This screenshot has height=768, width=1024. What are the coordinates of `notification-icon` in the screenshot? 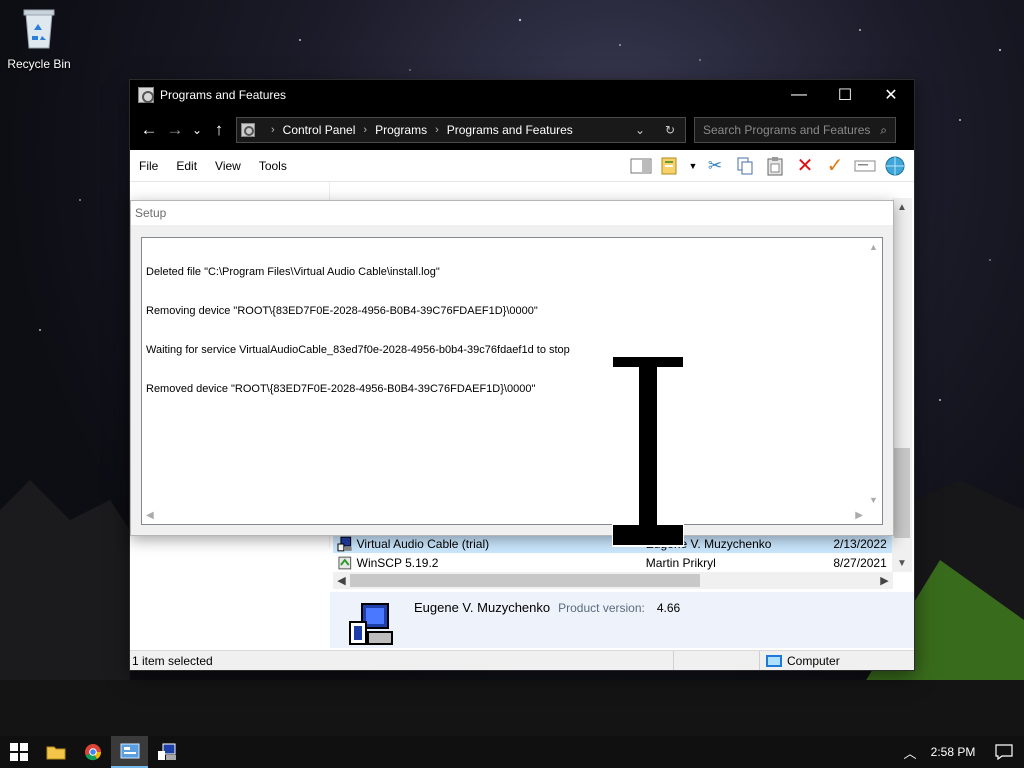 It's located at (1004, 752).